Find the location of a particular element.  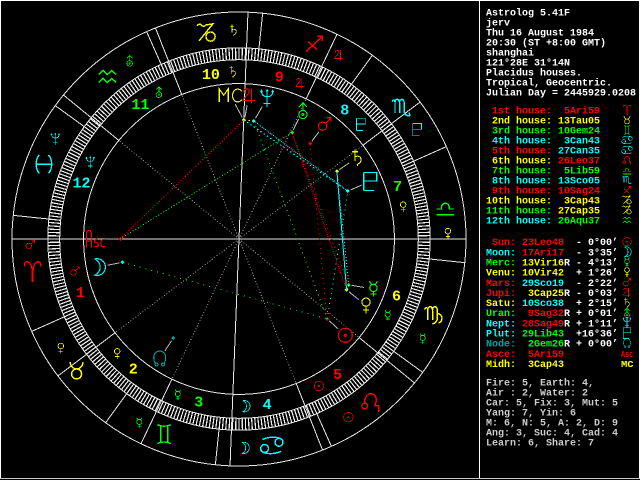

svg-text: 0°01’ is located at coordinates (600, 314).